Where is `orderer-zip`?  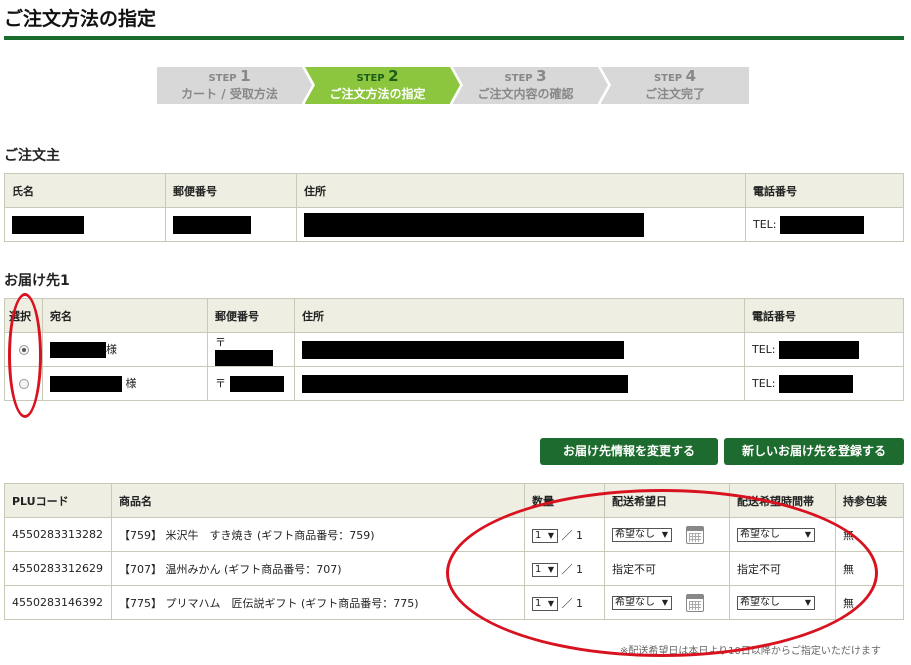
orderer-zip is located at coordinates (231, 224).